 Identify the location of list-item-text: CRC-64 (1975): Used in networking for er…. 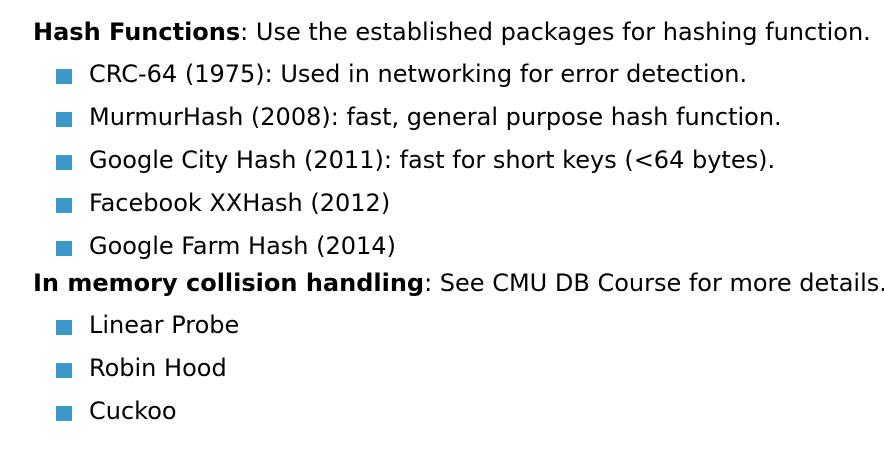
(418, 74).